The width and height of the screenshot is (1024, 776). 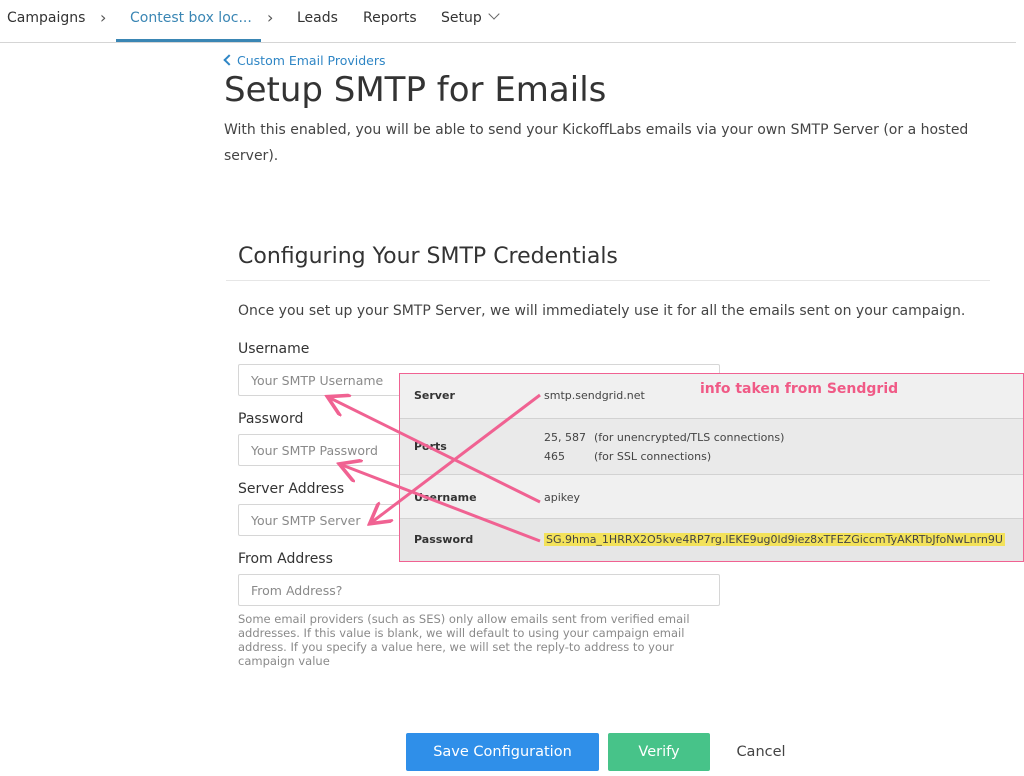 What do you see at coordinates (441, 504) in the screenshot?
I see `arrow-password-to-password-field` at bounding box center [441, 504].